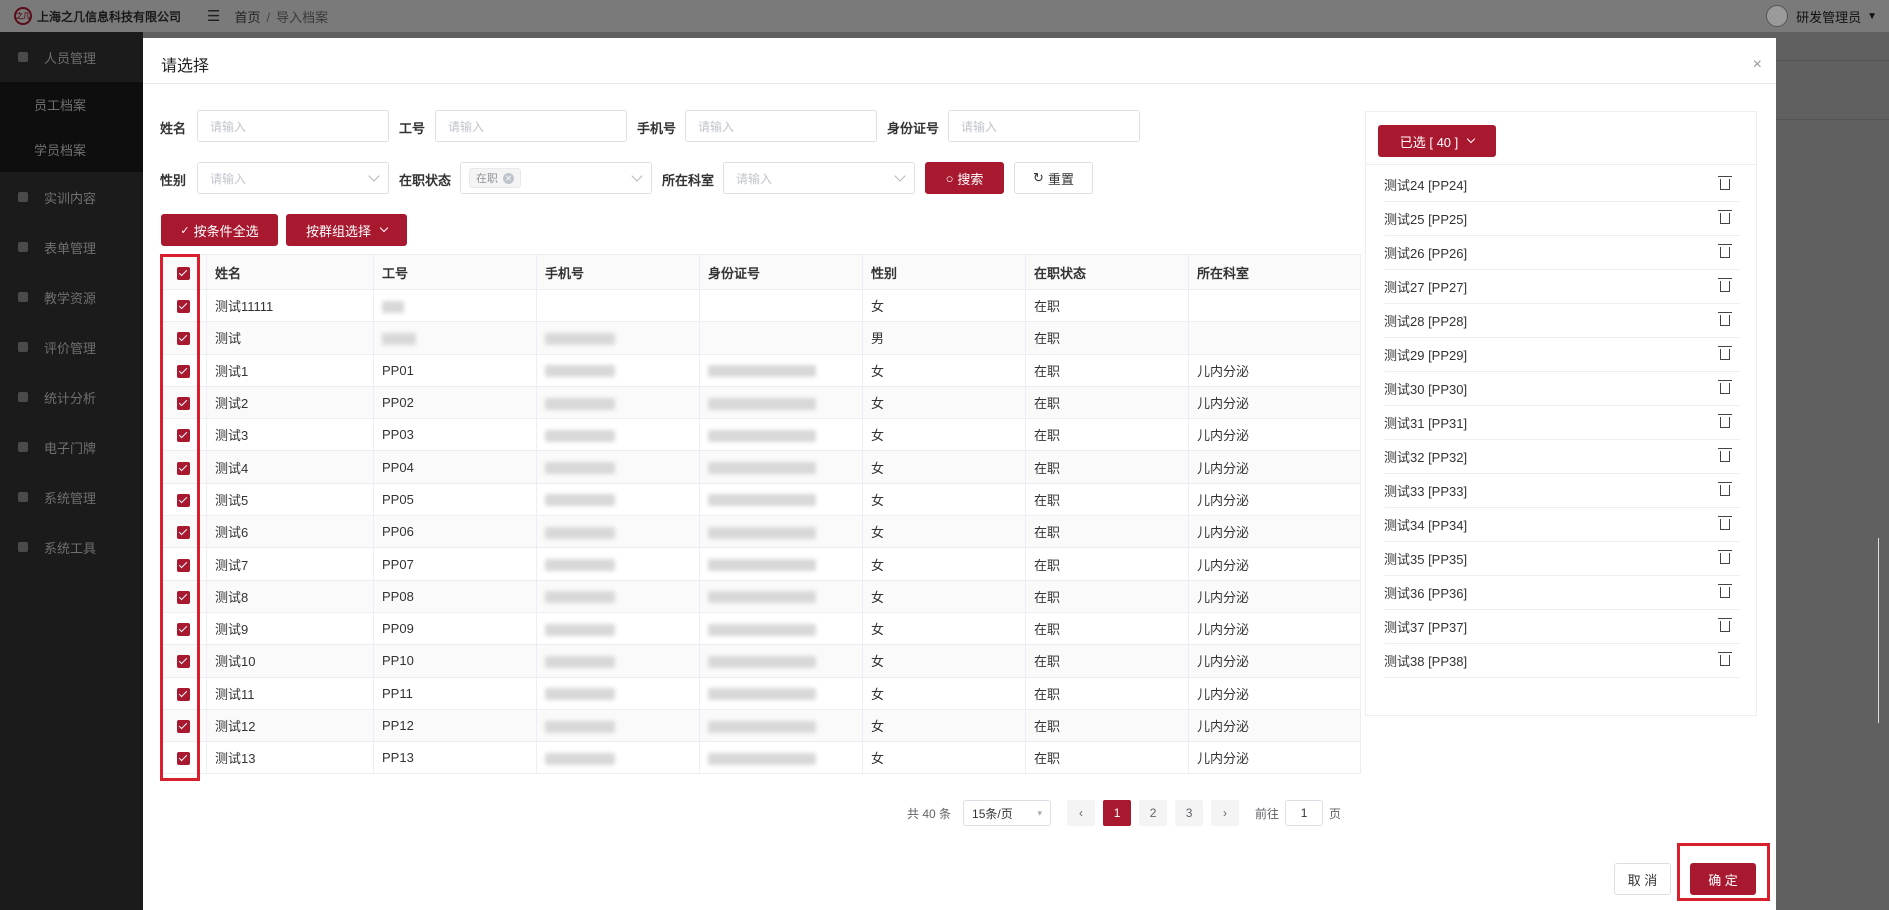 This screenshot has height=910, width=1889. I want to click on table-row: 测试11111 女在职, so click(760, 305).